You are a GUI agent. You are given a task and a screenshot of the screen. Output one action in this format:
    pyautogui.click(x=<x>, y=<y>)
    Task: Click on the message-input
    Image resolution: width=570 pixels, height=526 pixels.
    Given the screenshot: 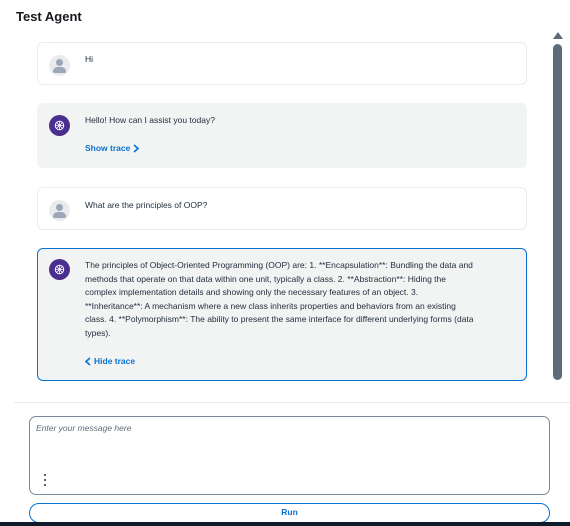 What is the action you would take?
    pyautogui.click(x=288, y=443)
    